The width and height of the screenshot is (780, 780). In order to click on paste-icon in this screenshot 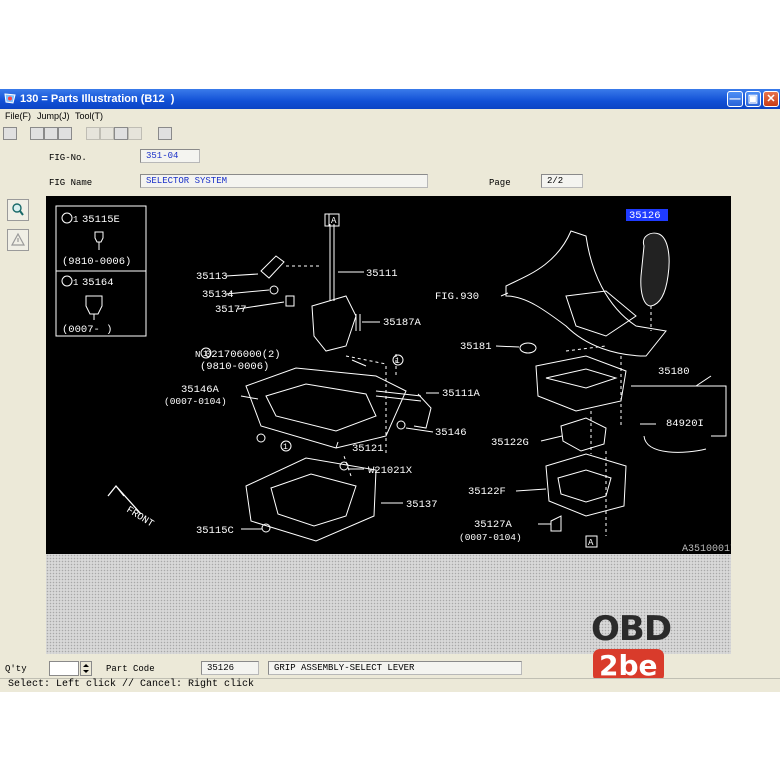, I will do `click(51, 133)`.